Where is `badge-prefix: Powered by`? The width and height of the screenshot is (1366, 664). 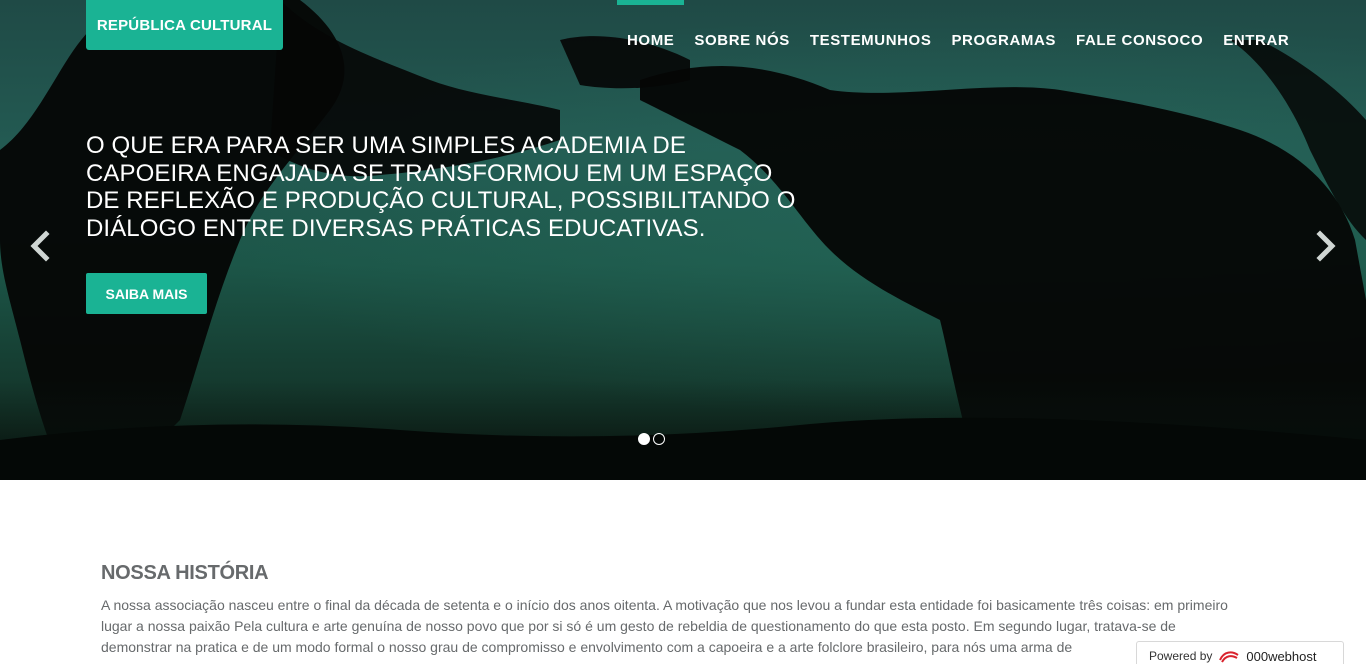
badge-prefix: Powered by is located at coordinates (1181, 656).